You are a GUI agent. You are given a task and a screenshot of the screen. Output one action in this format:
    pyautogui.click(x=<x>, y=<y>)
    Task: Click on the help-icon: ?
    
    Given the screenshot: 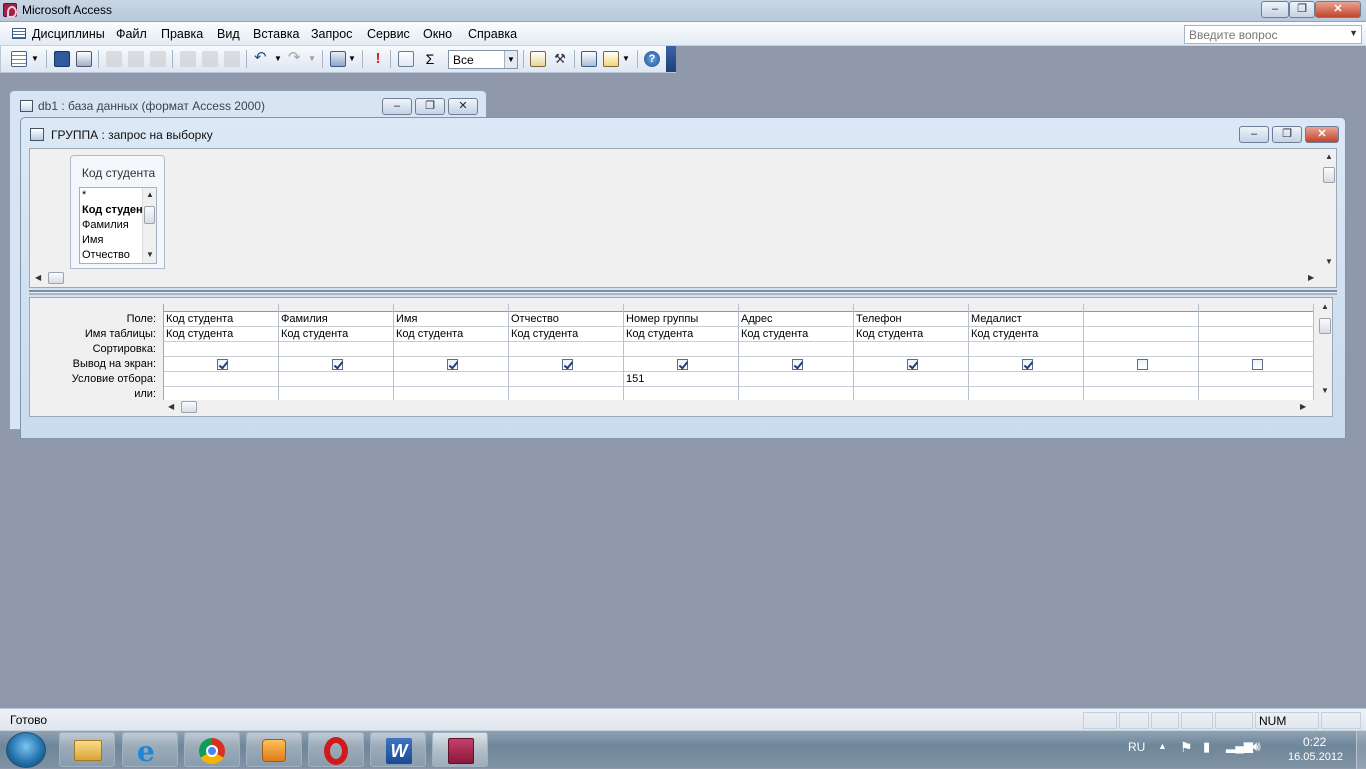 What is the action you would take?
    pyautogui.click(x=652, y=59)
    